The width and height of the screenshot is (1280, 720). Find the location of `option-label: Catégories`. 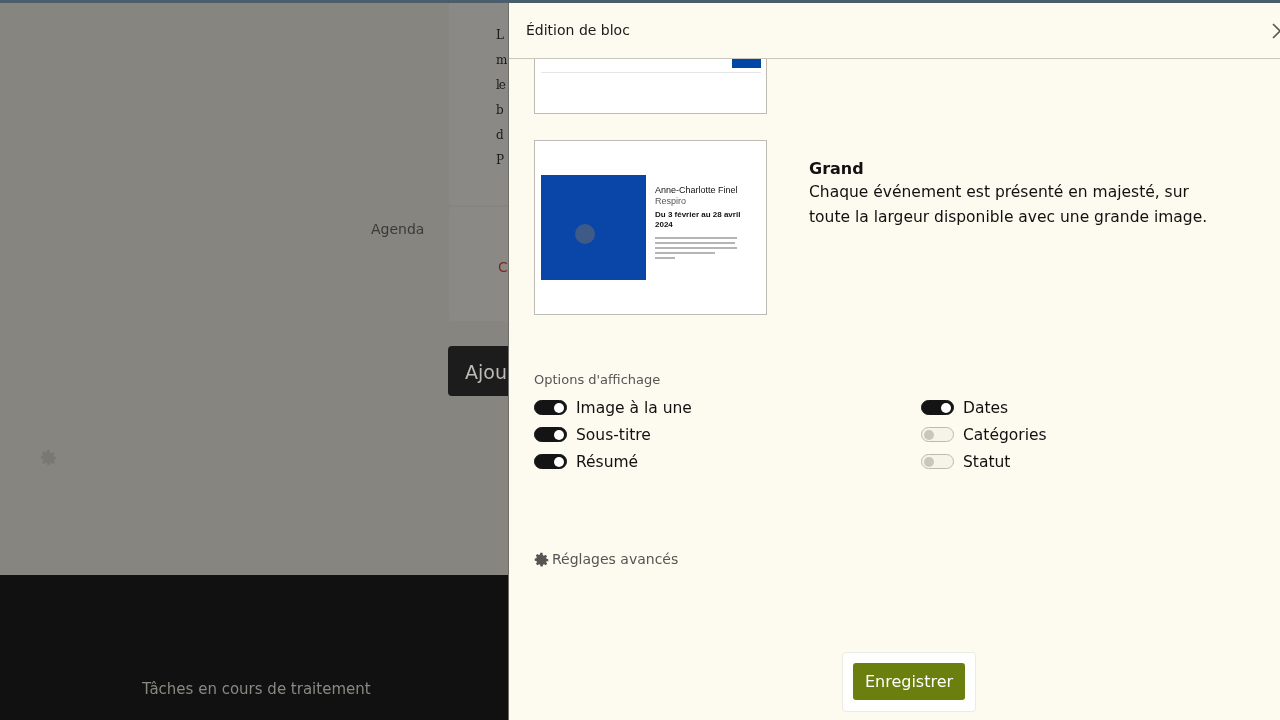

option-label: Catégories is located at coordinates (1005, 434).